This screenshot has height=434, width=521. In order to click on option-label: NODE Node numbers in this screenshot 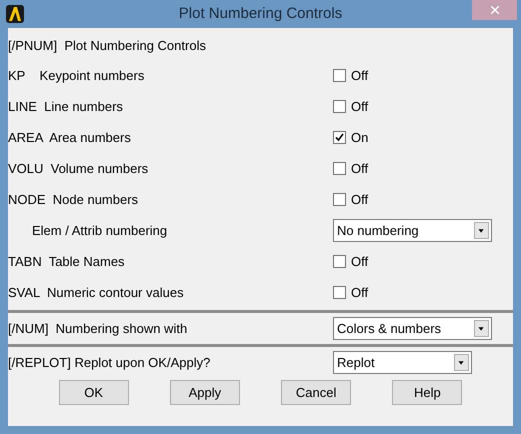, I will do `click(74, 199)`.